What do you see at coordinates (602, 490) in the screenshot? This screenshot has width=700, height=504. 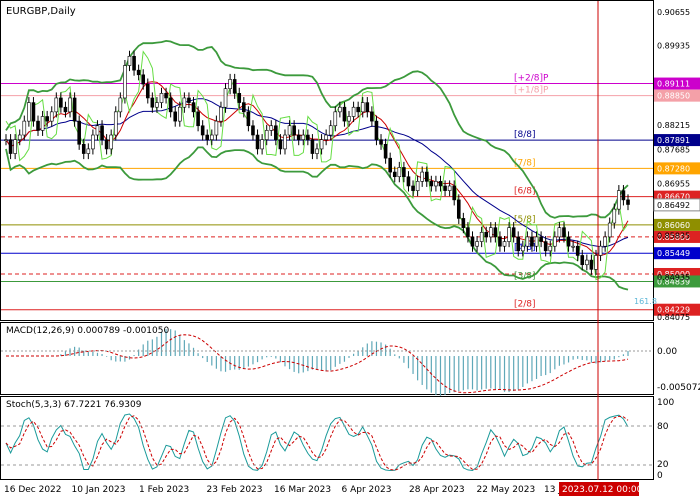 I see `highlight-date-label: 2023.07.12 00:00` at bounding box center [602, 490].